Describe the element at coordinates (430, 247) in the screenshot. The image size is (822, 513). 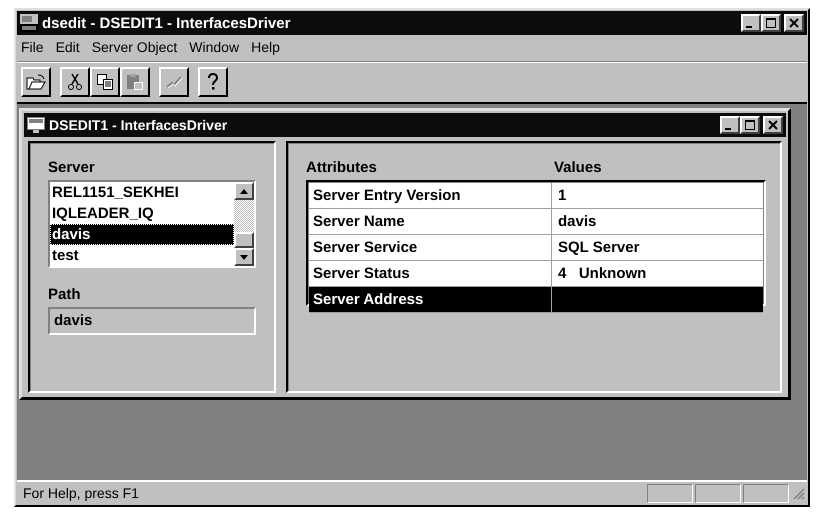
I see `table-cell: Server Service` at that location.